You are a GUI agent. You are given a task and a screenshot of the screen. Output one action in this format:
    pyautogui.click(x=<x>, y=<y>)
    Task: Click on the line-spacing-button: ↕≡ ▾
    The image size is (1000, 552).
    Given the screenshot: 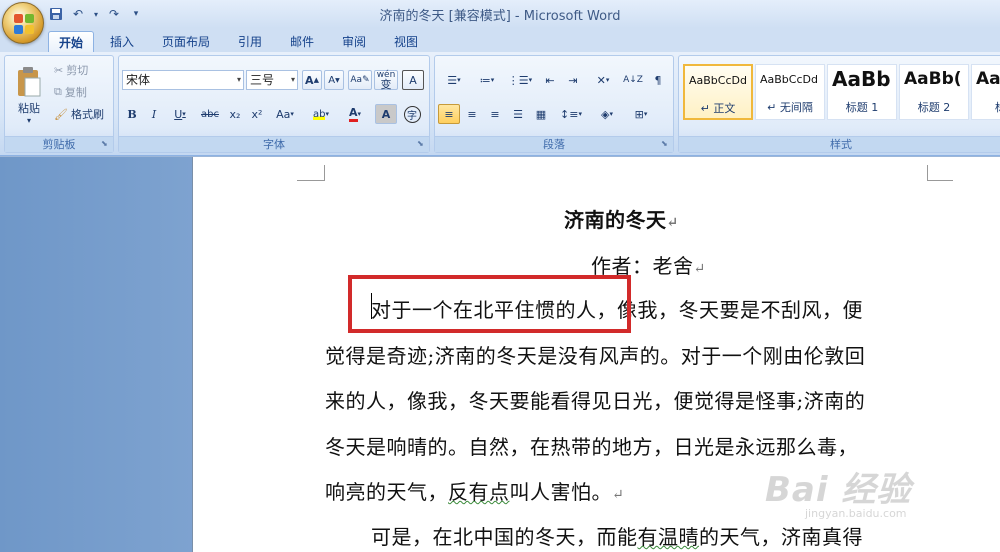 What is the action you would take?
    pyautogui.click(x=571, y=114)
    